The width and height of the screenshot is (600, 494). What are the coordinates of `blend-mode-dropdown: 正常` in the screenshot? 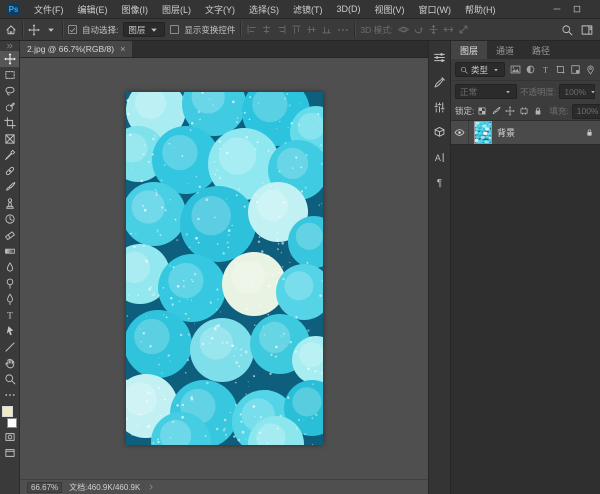 It's located at (486, 91).